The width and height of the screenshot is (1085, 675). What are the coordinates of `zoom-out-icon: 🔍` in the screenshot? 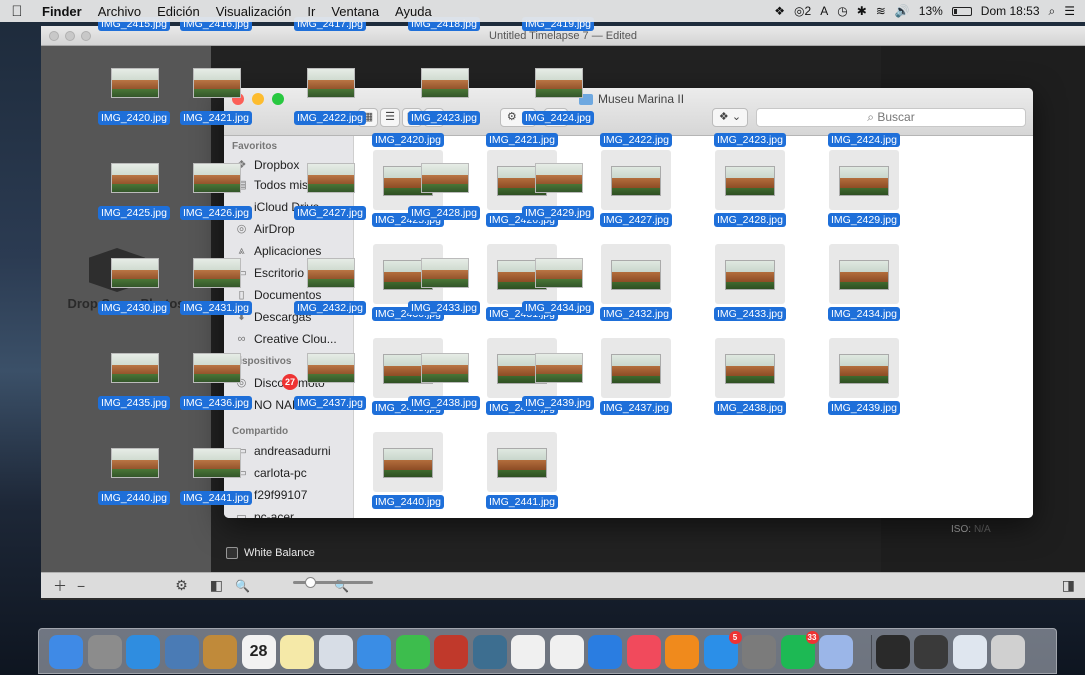 It's located at (242, 586).